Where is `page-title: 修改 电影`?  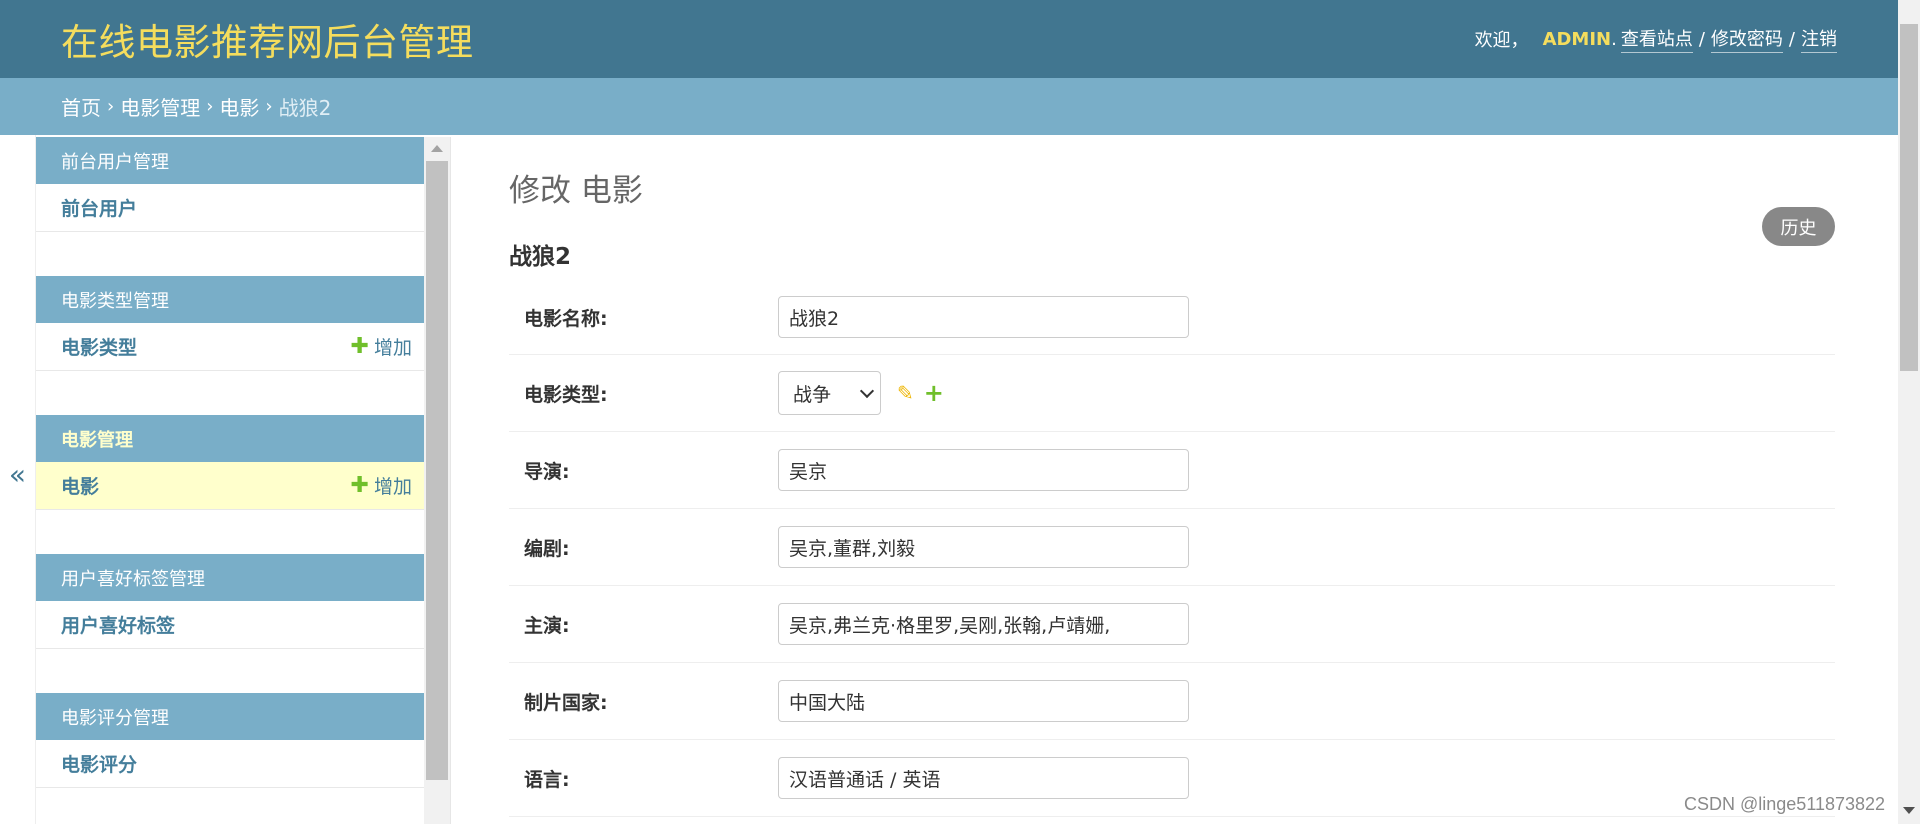 page-title: 修改 电影 is located at coordinates (576, 191).